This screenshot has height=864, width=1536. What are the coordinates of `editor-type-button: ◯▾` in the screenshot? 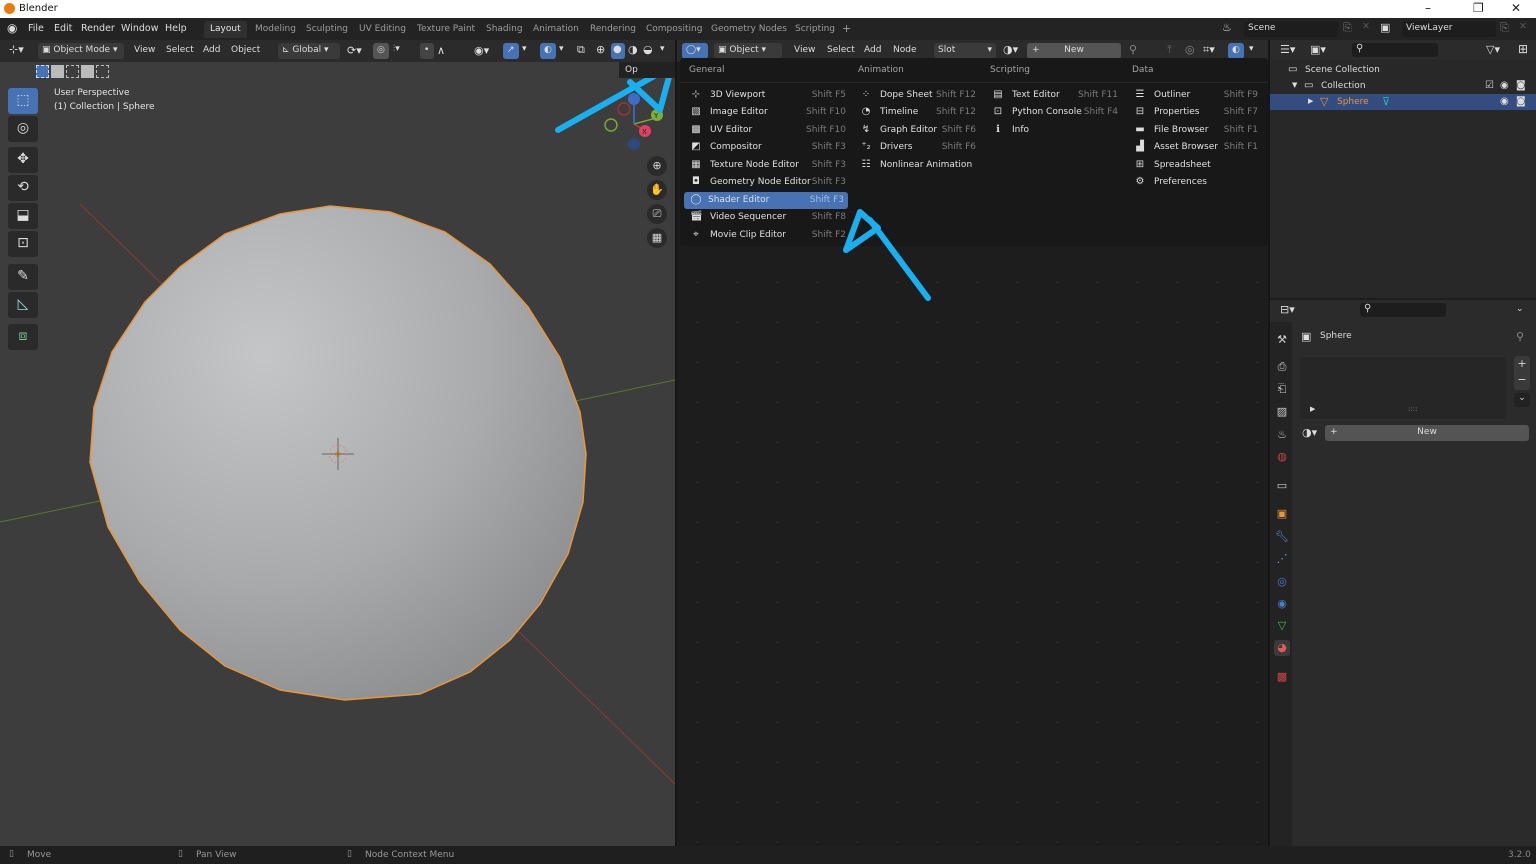 It's located at (695, 51).